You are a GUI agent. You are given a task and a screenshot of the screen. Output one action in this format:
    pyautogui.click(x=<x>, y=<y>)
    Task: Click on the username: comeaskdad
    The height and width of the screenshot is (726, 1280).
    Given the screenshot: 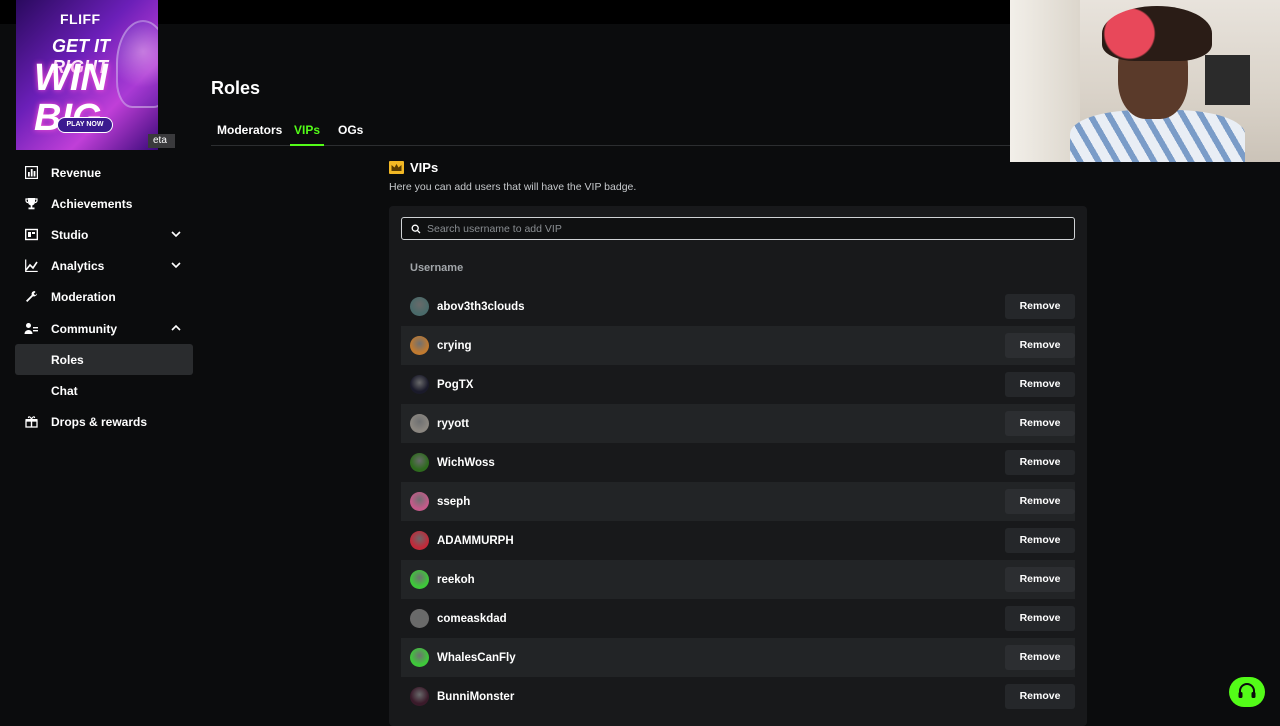 What is the action you would take?
    pyautogui.click(x=472, y=619)
    